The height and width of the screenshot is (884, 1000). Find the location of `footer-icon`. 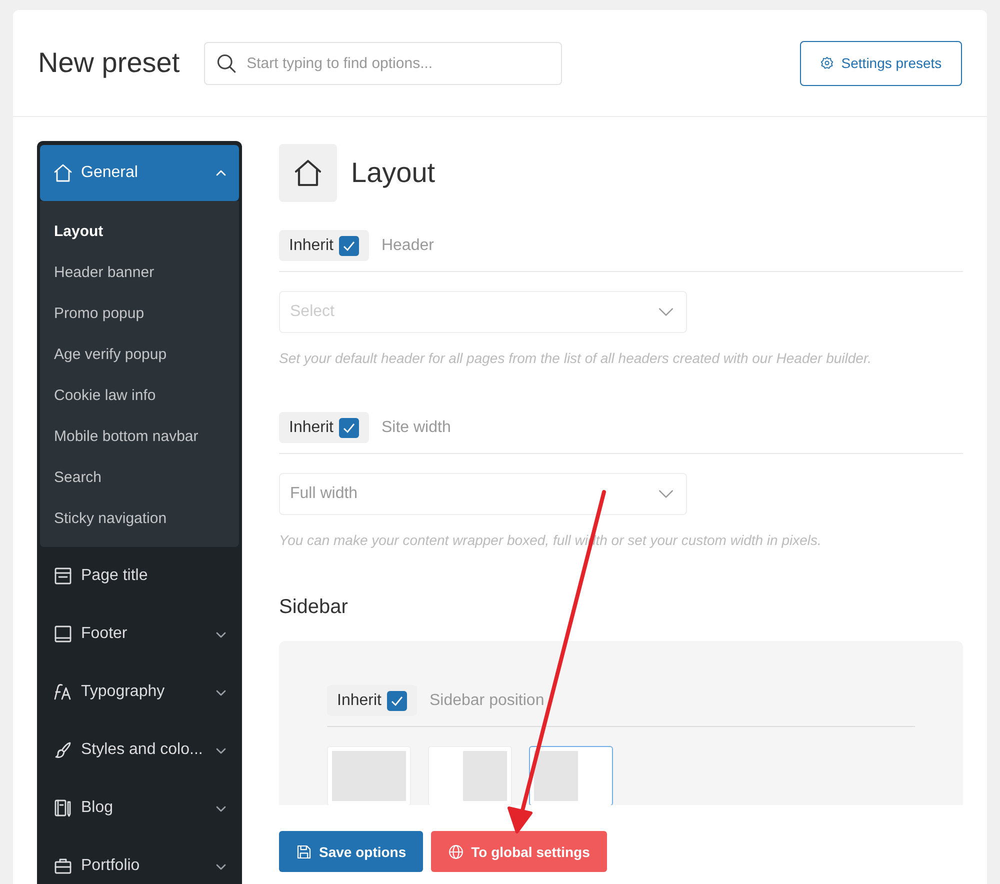

footer-icon is located at coordinates (63, 634).